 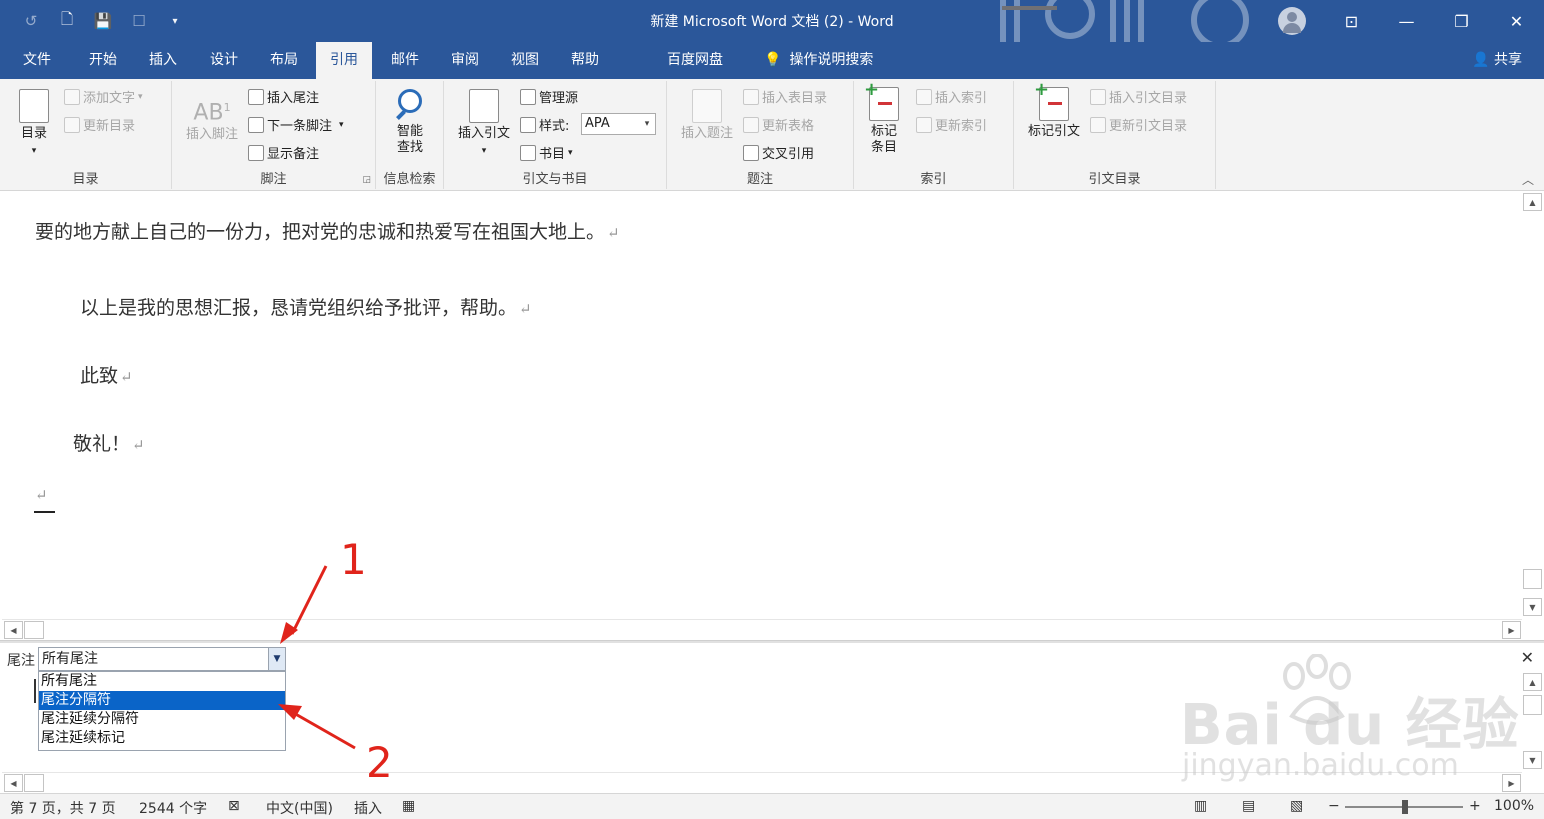 I want to click on update-toa-button: 更新引文目录, so click(x=1138, y=124).